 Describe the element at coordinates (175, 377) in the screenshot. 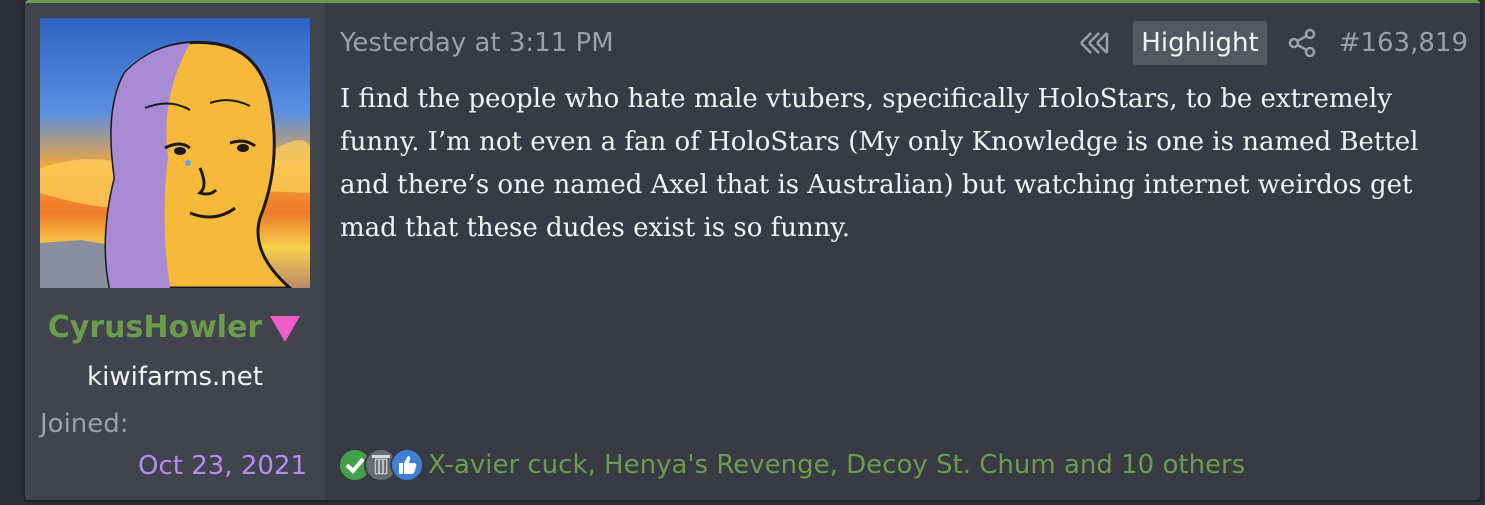

I see `user-title: kiwifarms.net` at that location.